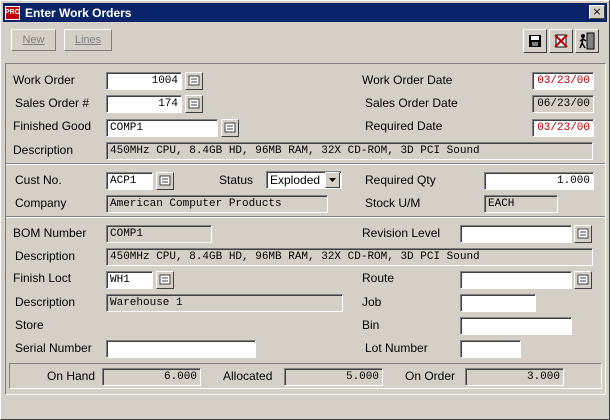 This screenshot has height=420, width=610. I want to click on cust-no-label: Cust No., so click(38, 180).